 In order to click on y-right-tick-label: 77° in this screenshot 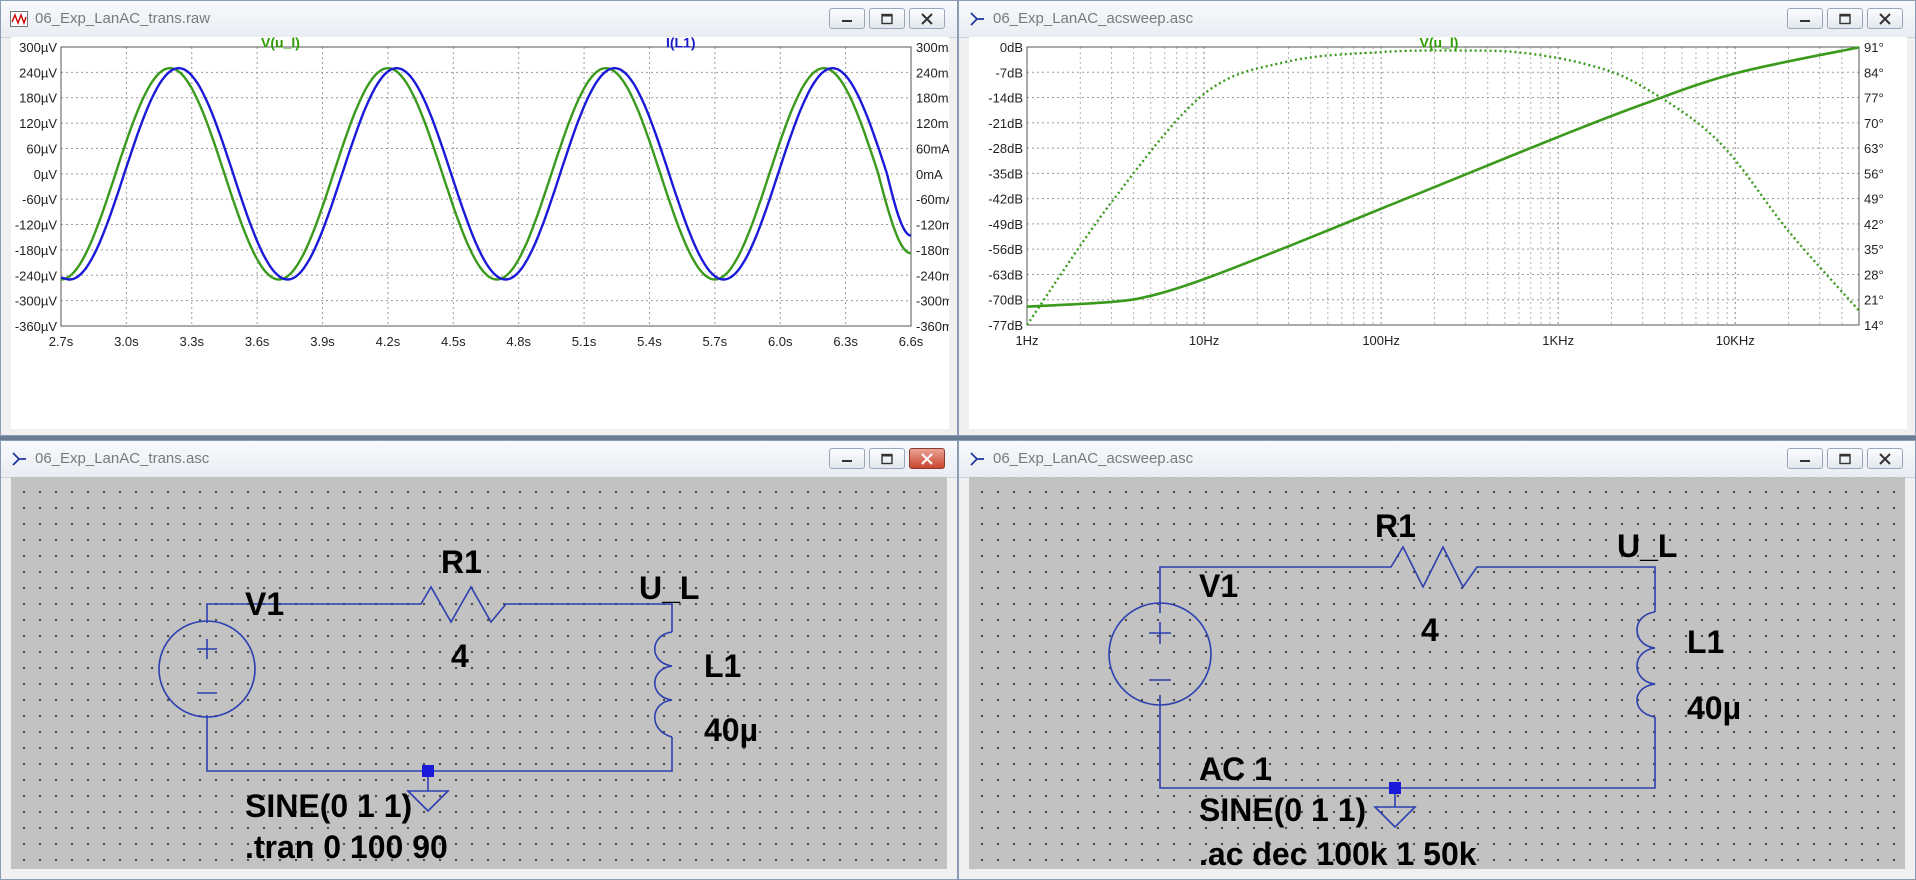, I will do `click(1874, 98)`.